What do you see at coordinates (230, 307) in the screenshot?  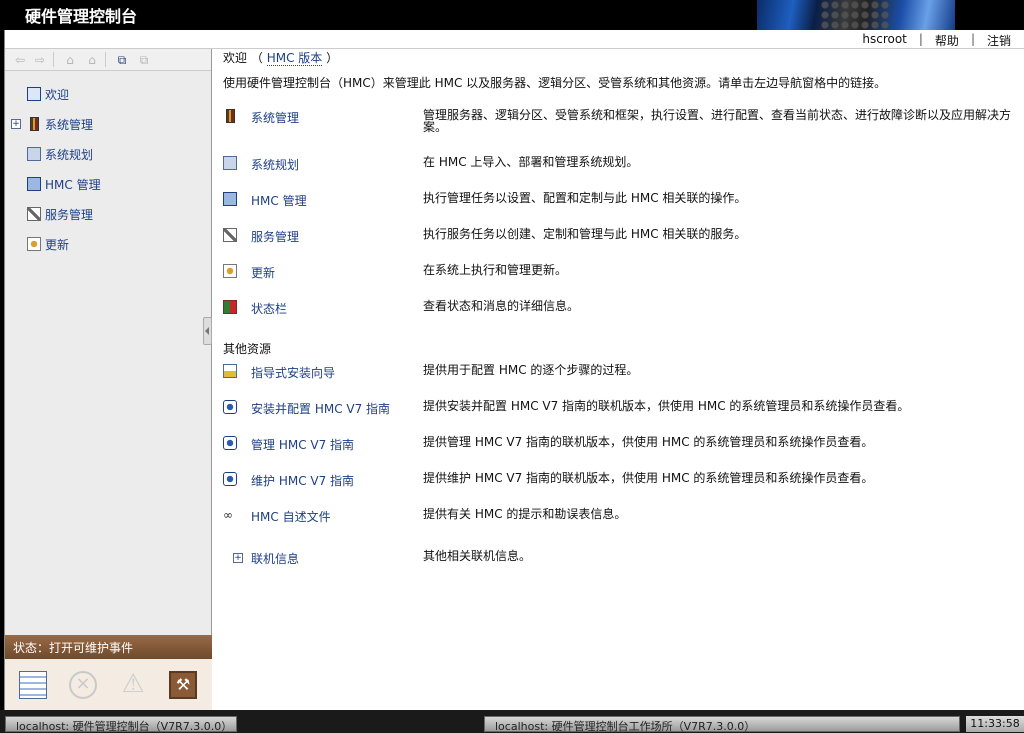 I see `status-bar-icon` at bounding box center [230, 307].